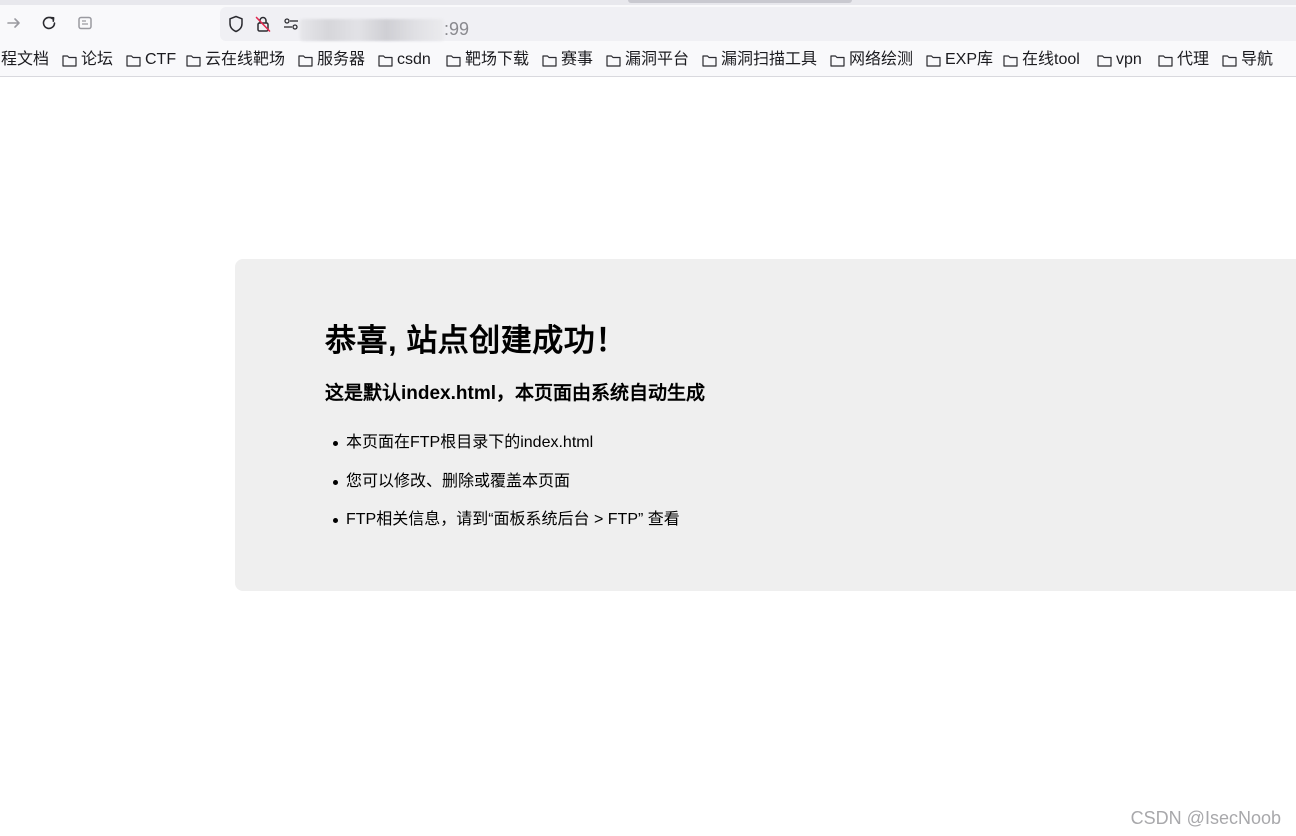 Image resolution: width=1296 pixels, height=836 pixels. What do you see at coordinates (769, 59) in the screenshot?
I see `bookmark-label: 漏洞扫描工具` at bounding box center [769, 59].